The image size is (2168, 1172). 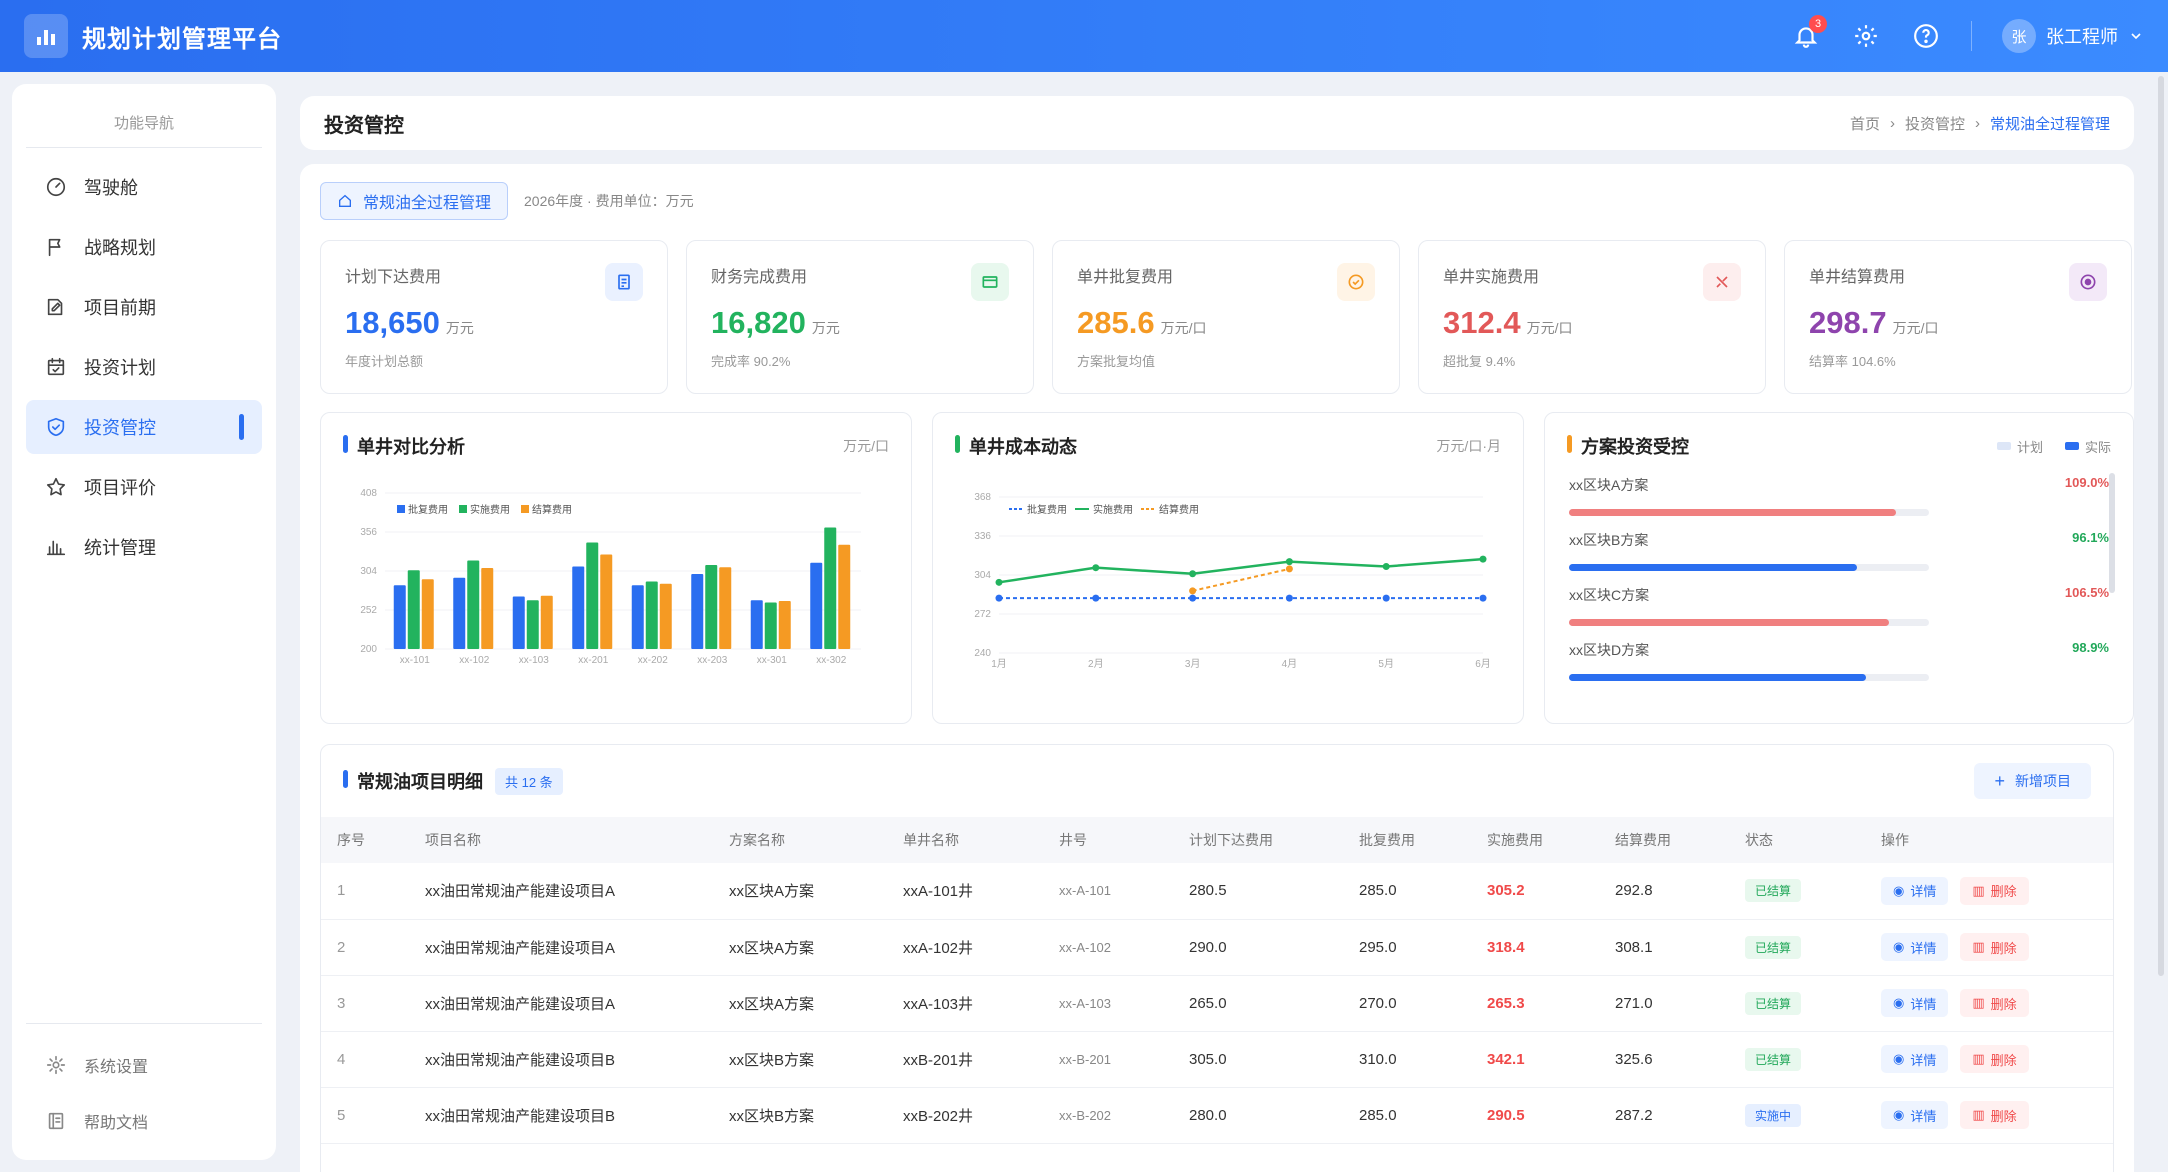 I want to click on app-title: 规划计划管理平台, so click(x=182, y=39).